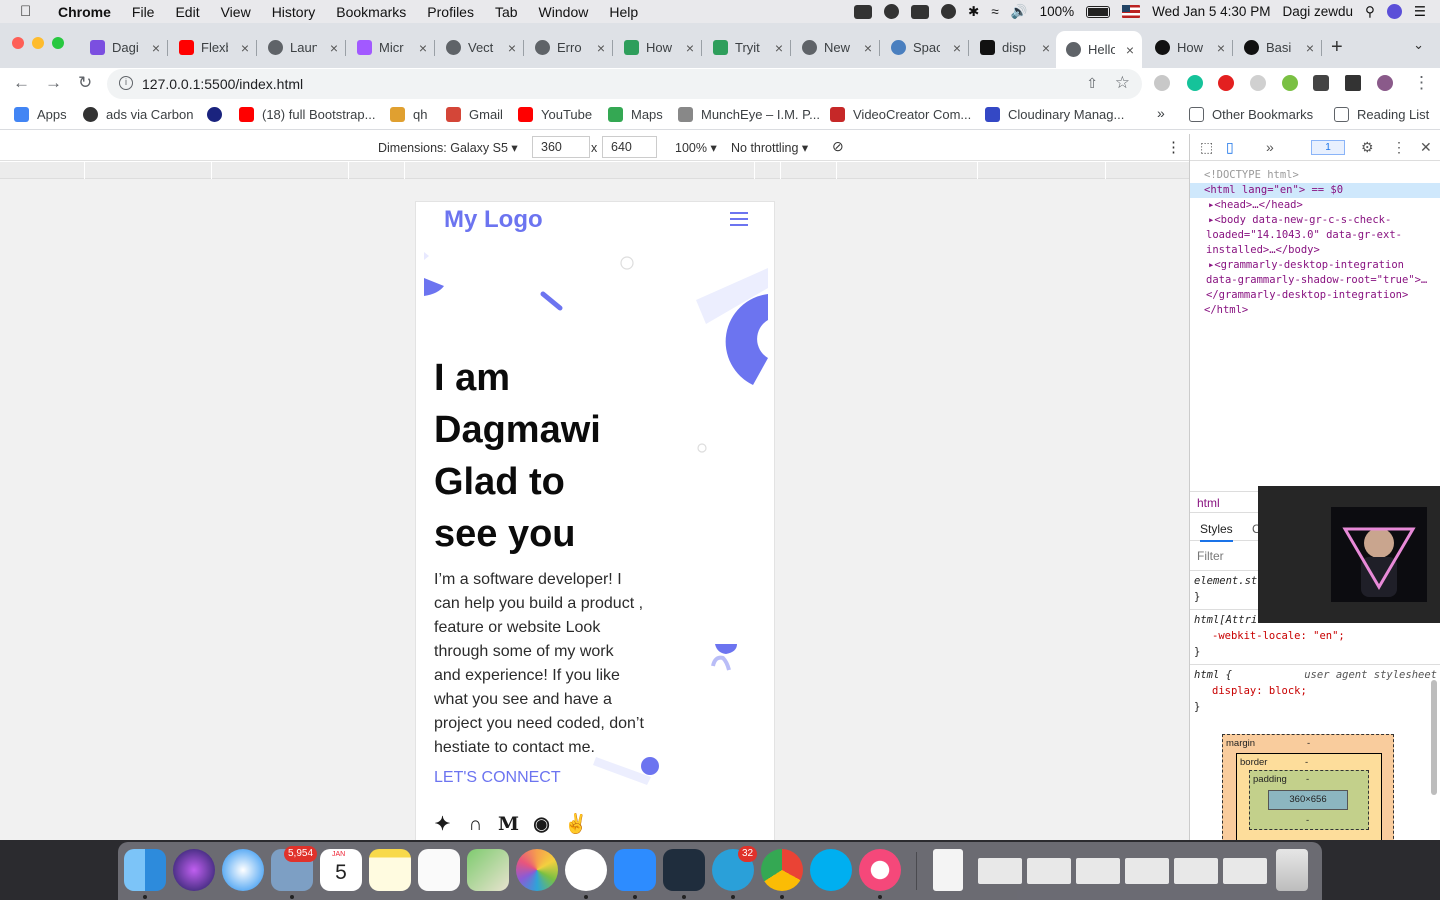 Image resolution: width=1440 pixels, height=900 pixels. I want to click on notes-app-icon, so click(390, 870).